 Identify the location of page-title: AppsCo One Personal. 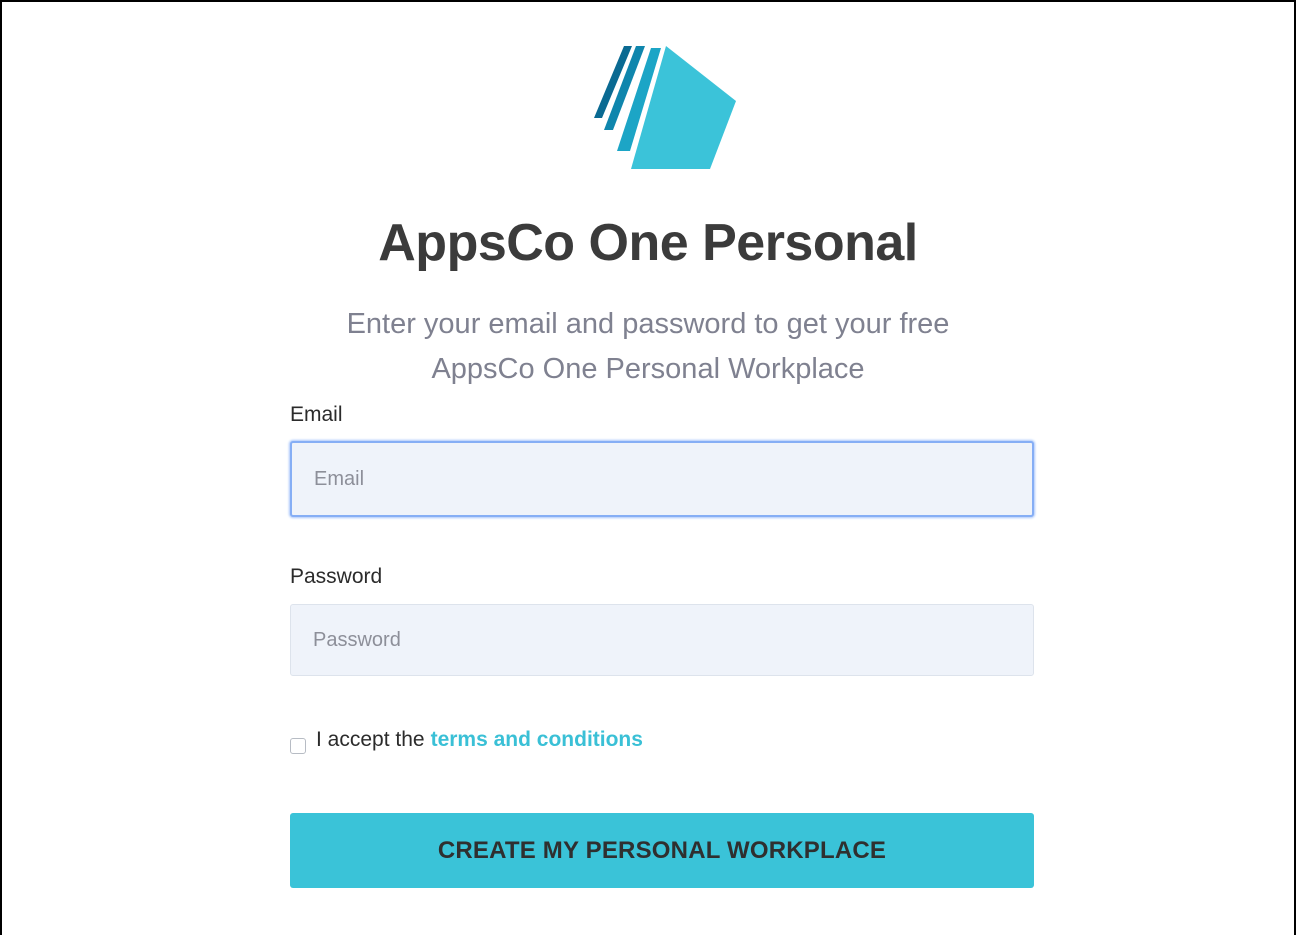
(648, 243).